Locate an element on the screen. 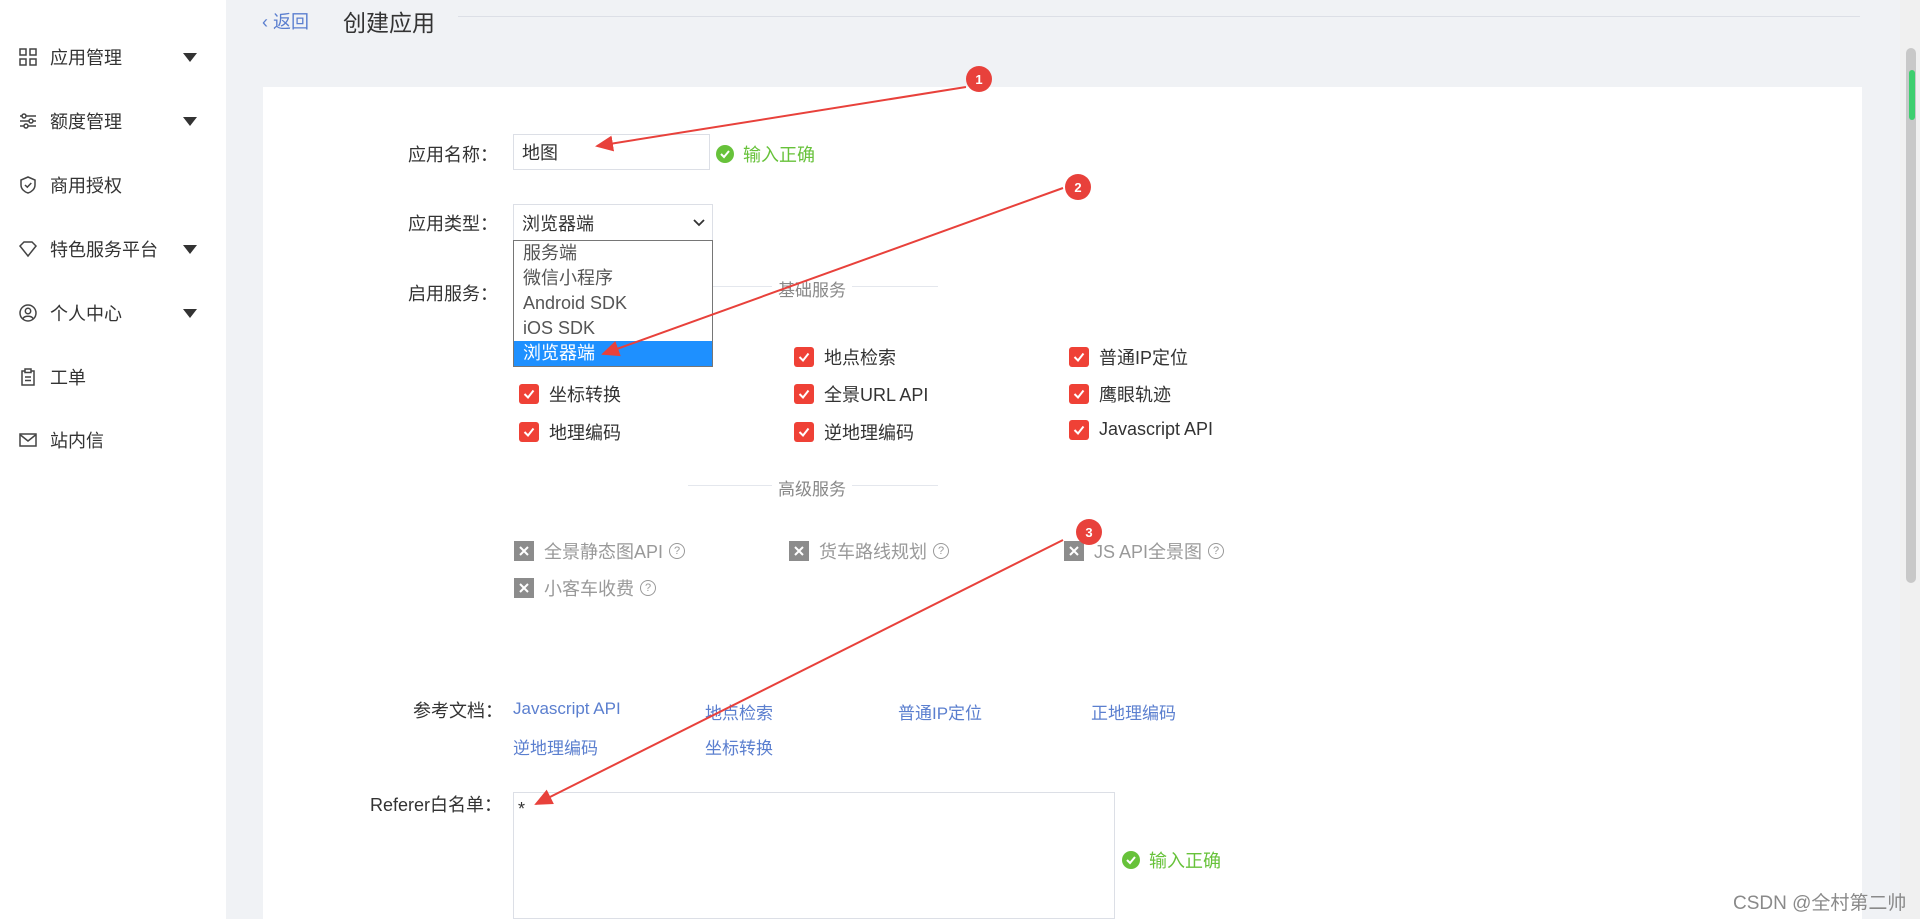  service-checkbox: 普通IP定位 is located at coordinates (1128, 357).